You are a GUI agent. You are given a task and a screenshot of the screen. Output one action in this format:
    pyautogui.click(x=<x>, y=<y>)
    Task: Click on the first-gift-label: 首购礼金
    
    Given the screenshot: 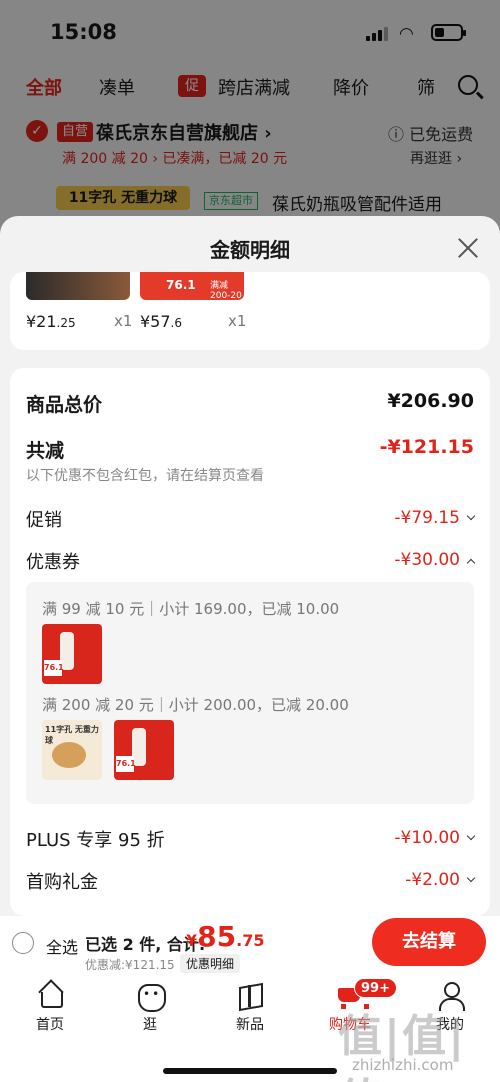 What is the action you would take?
    pyautogui.click(x=62, y=882)
    